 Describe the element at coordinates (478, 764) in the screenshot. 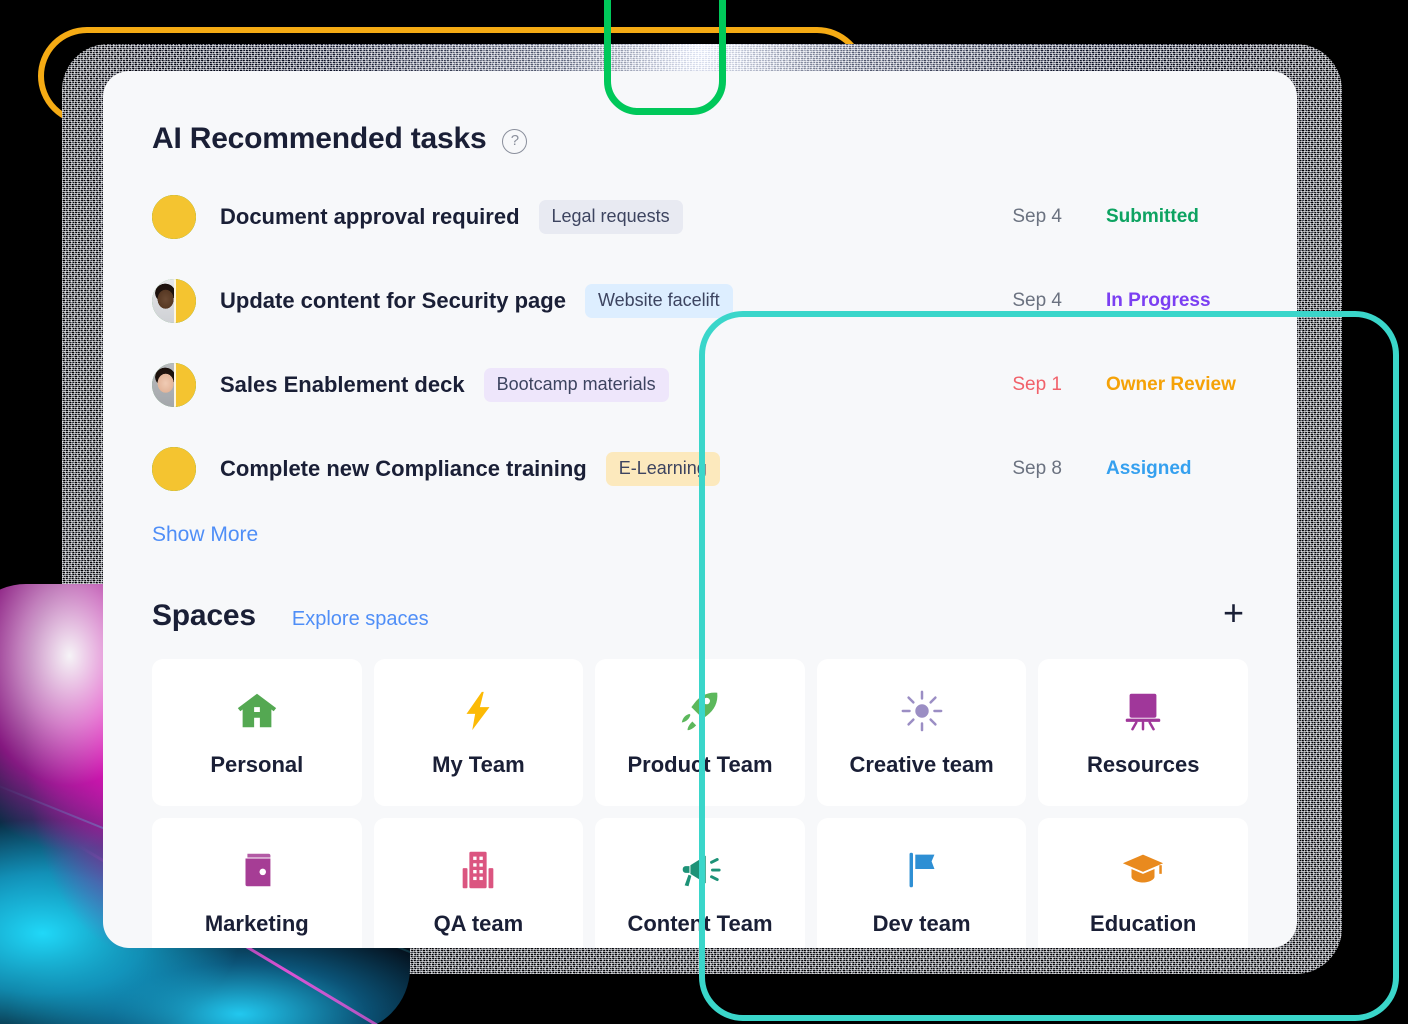

I see `space-label: My Team` at that location.